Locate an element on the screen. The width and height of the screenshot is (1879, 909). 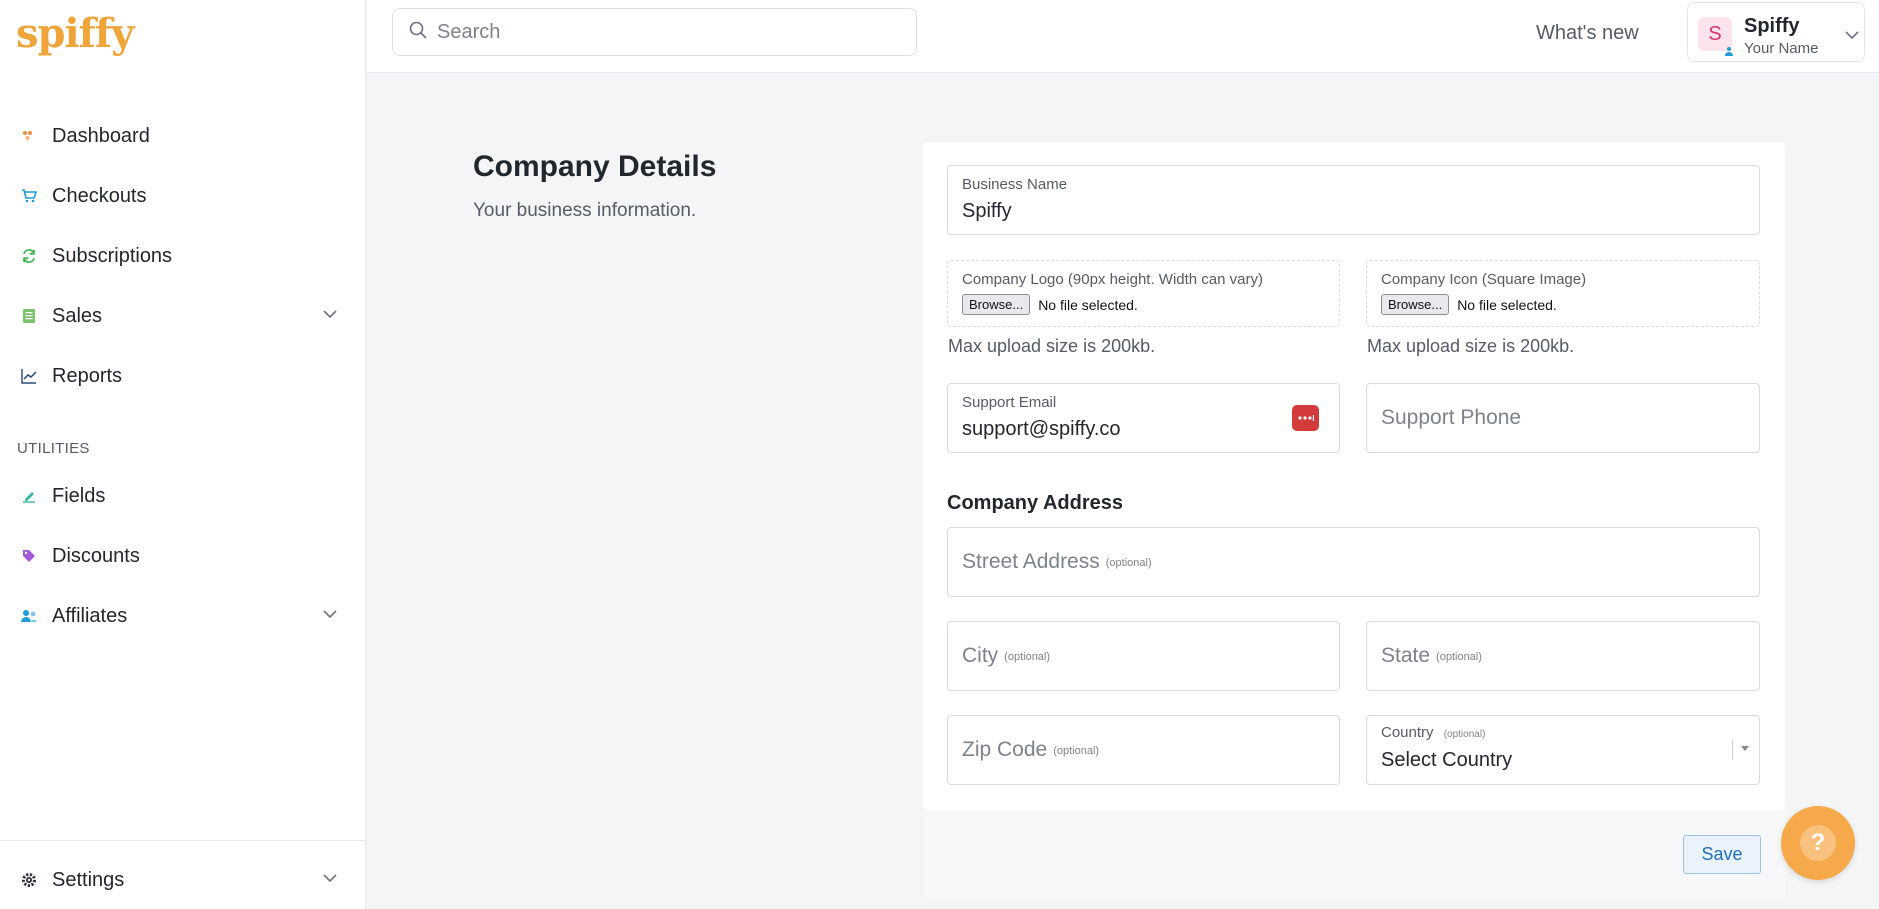
card-footer is located at coordinates (1354, 854).